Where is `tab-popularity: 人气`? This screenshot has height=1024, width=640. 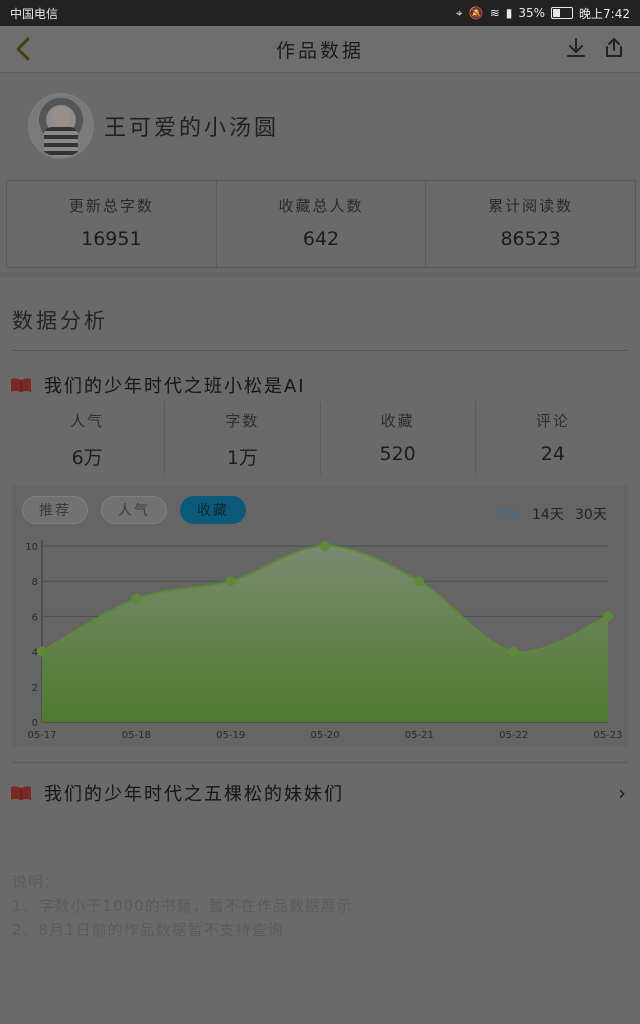 tab-popularity: 人气 is located at coordinates (134, 510).